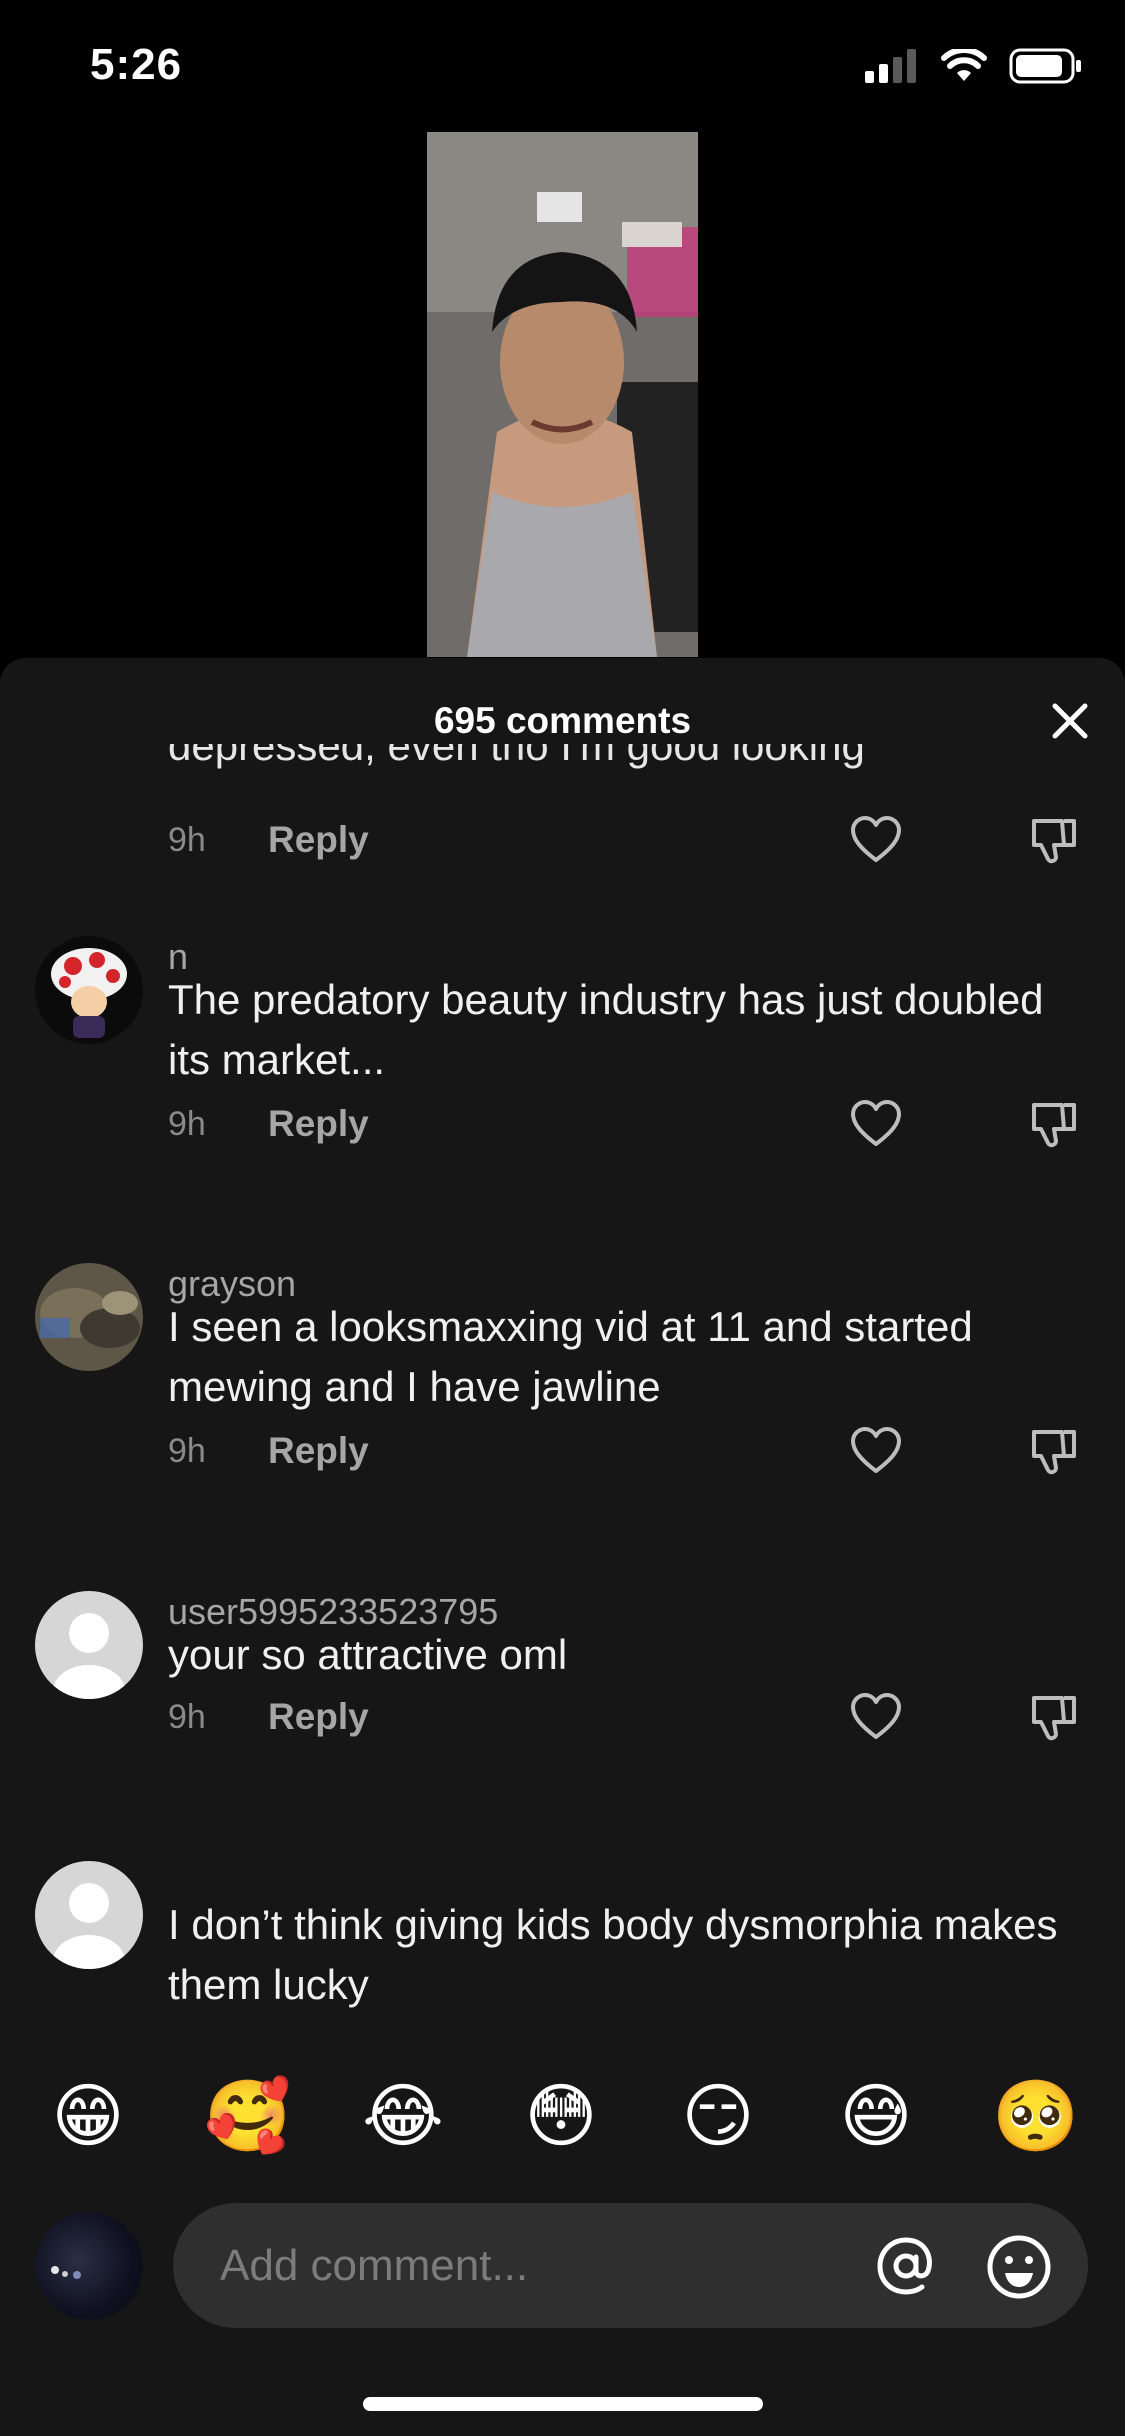 This screenshot has width=1125, height=2436. Describe the element at coordinates (964, 65) in the screenshot. I see `wifi-icon` at that location.